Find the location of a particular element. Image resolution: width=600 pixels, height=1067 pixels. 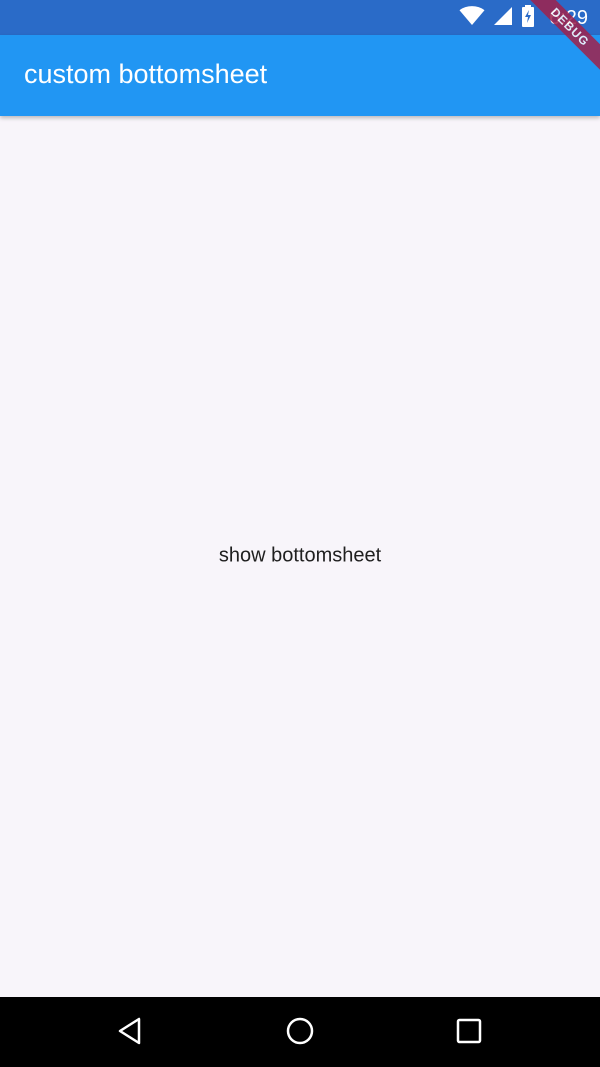

status-time: 6:29 is located at coordinates (568, 17).